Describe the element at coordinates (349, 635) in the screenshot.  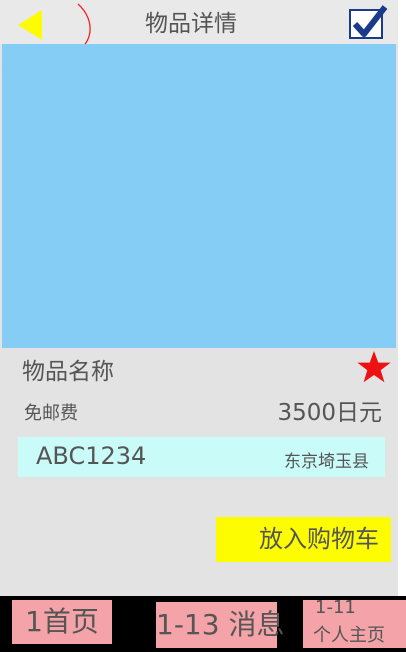
I see `tab-profile-label: 个人主页` at that location.